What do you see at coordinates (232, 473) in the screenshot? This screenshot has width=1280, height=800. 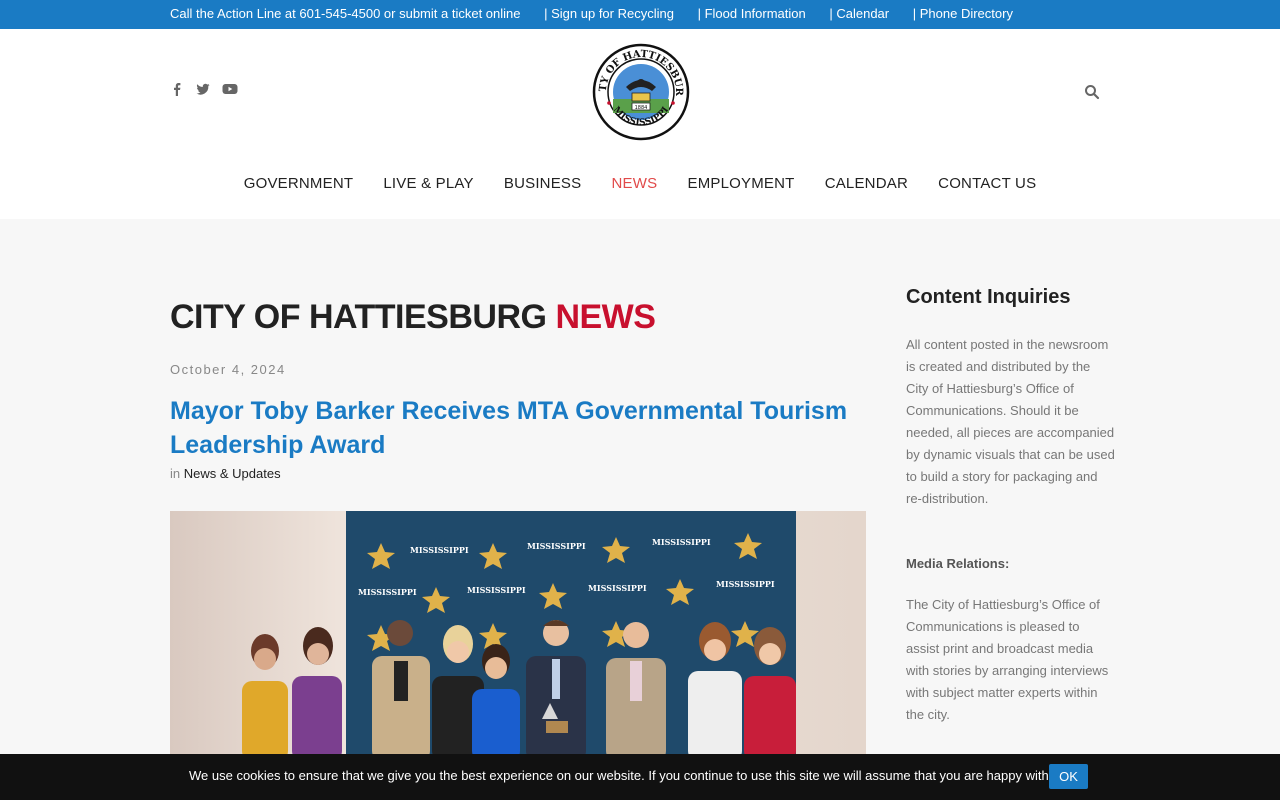 I see `post-category-link: News & Updates` at bounding box center [232, 473].